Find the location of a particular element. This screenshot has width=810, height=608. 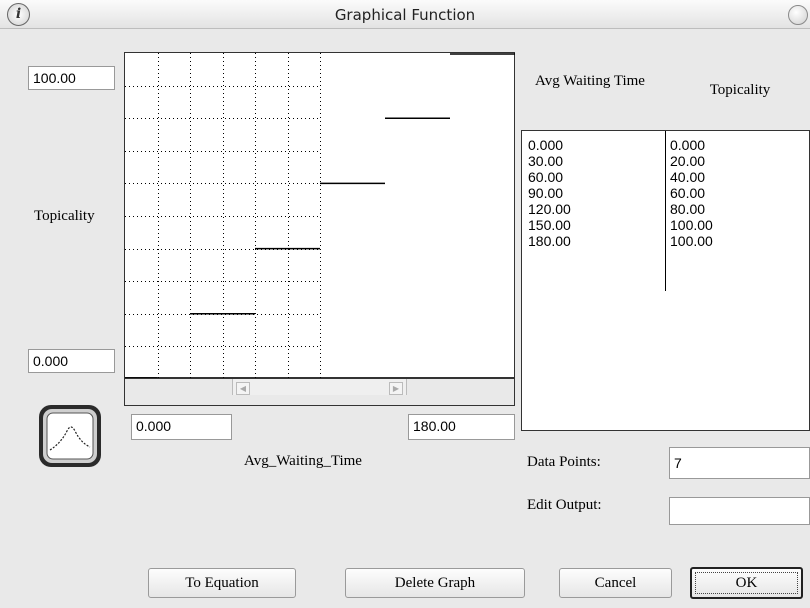

table-cell-input: 120.00 is located at coordinates (549, 209).